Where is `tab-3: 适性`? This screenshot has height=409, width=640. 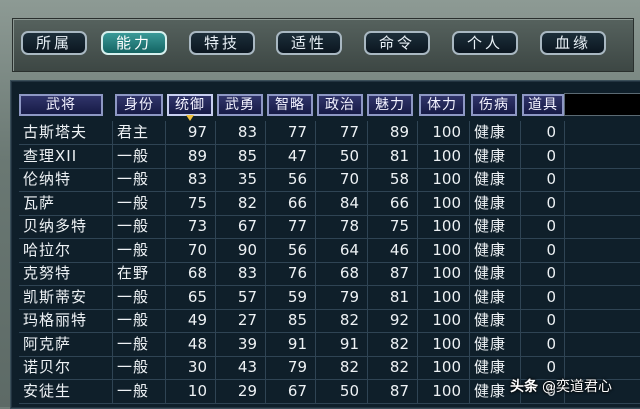
tab-3: 适性 is located at coordinates (309, 43).